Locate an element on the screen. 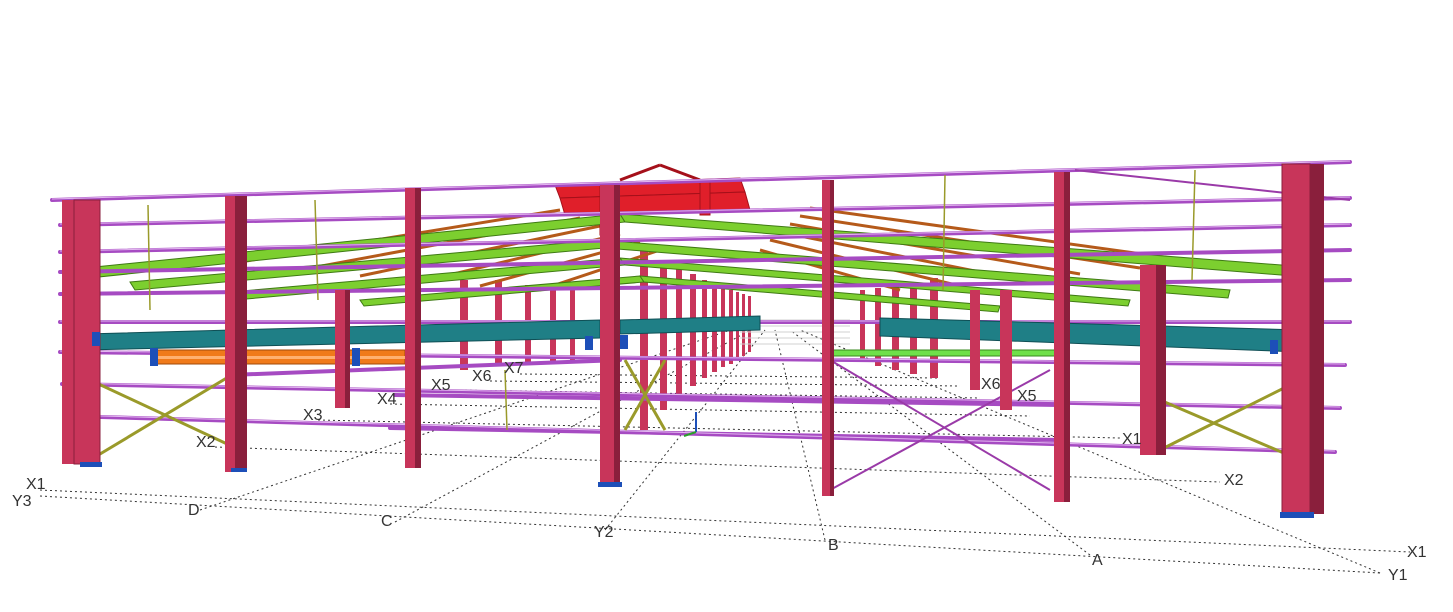 This screenshot has height=612, width=1453. grid-label-x1-right-inner: X1 is located at coordinates (1132, 439).